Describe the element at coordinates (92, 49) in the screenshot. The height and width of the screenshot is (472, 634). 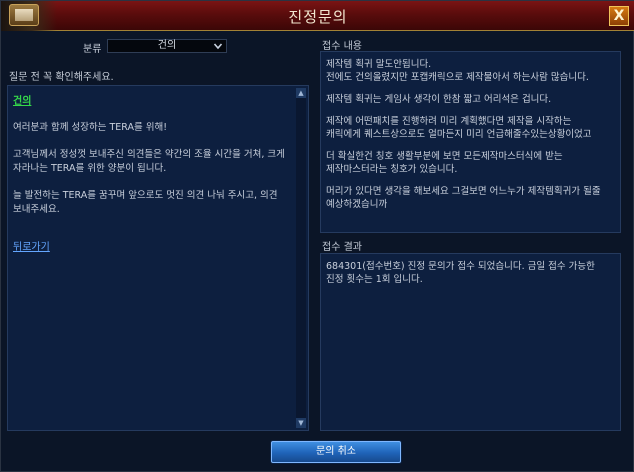
I see `category-label: 분류` at that location.